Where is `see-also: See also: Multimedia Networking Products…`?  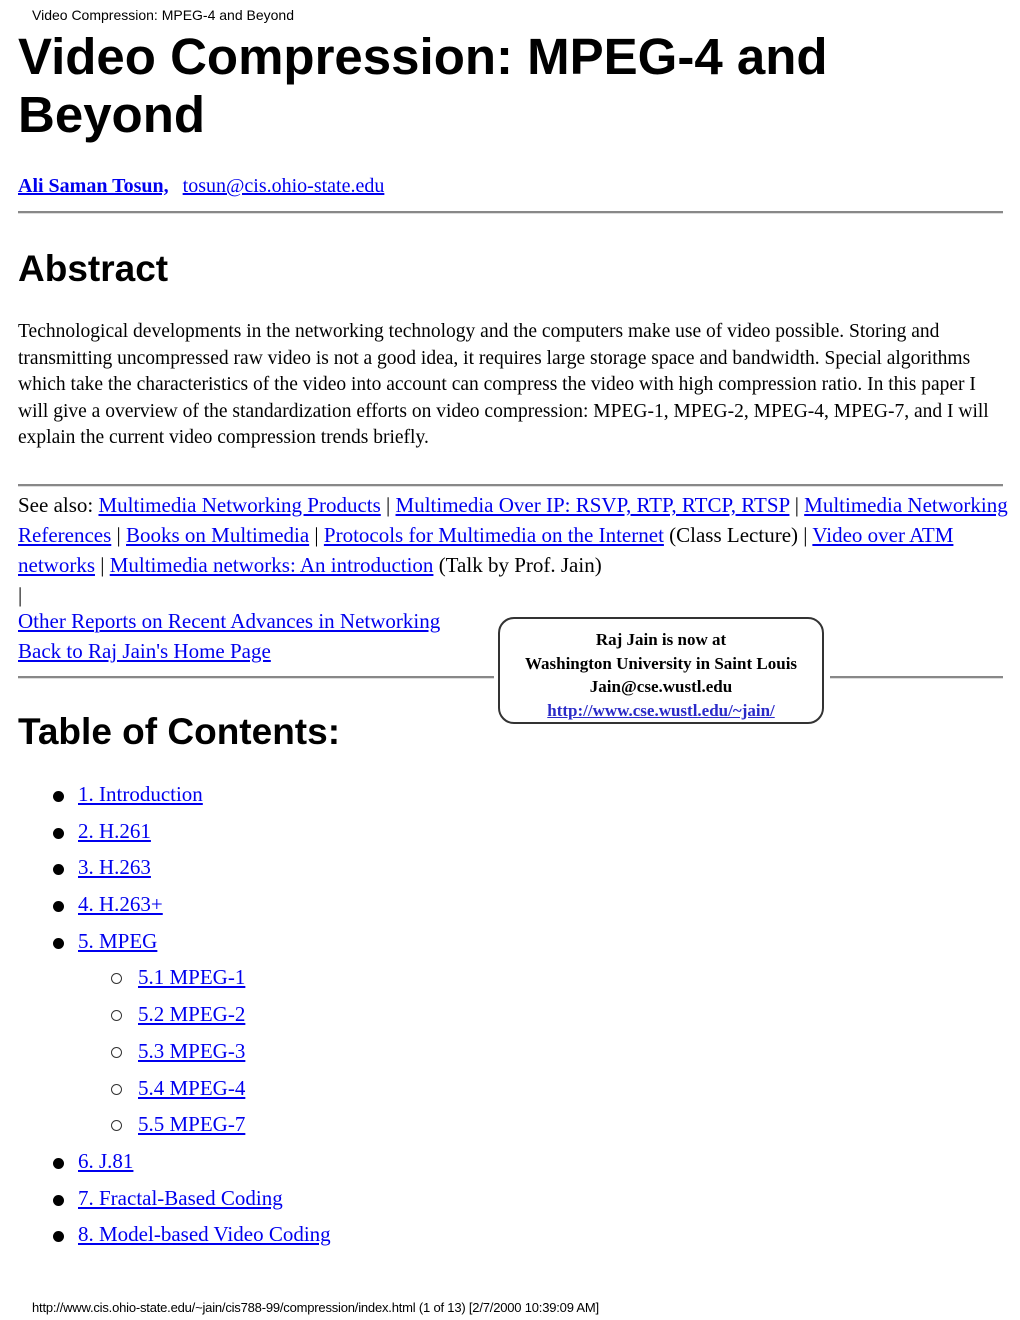 see-also: See also: Multimedia Networking Products… is located at coordinates (513, 550).